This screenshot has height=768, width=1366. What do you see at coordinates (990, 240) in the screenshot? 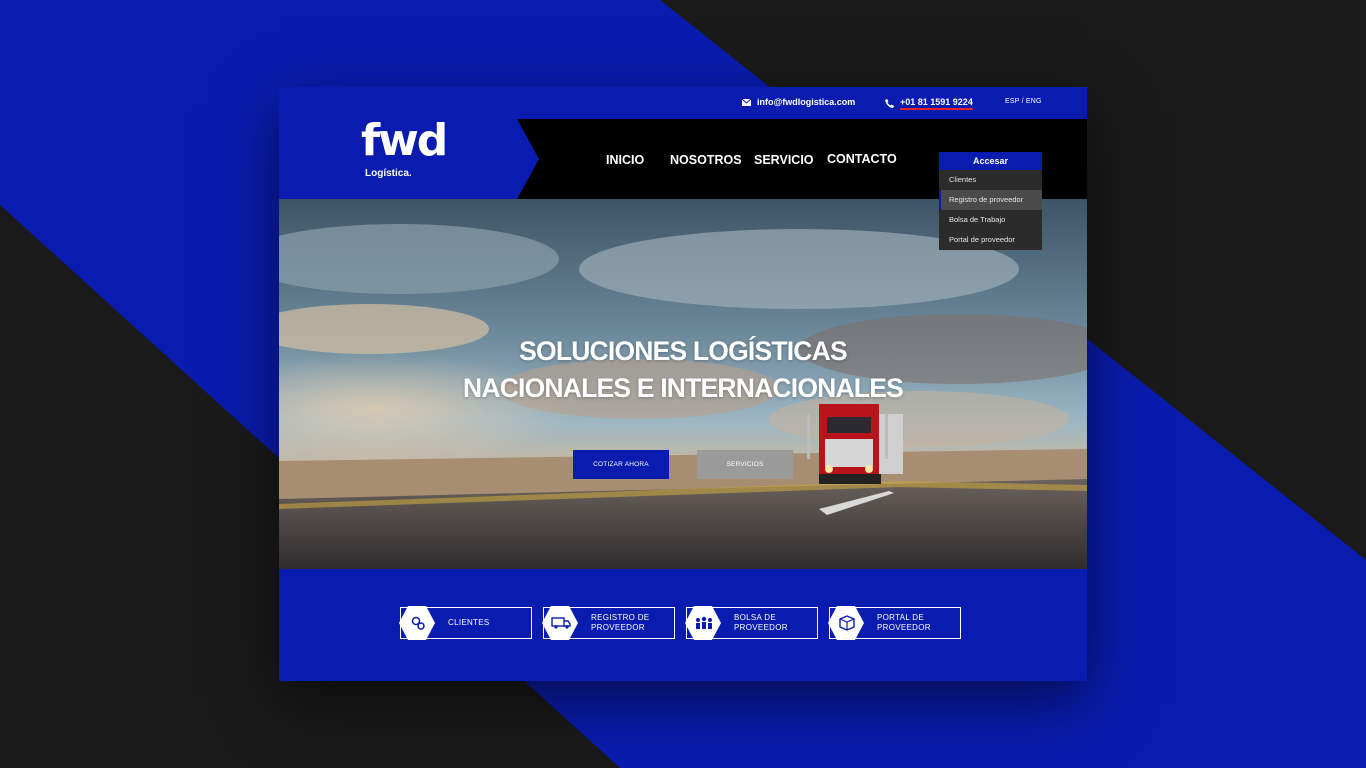
I see `menu-item-portal-proveedor: Portal de proveedor` at bounding box center [990, 240].